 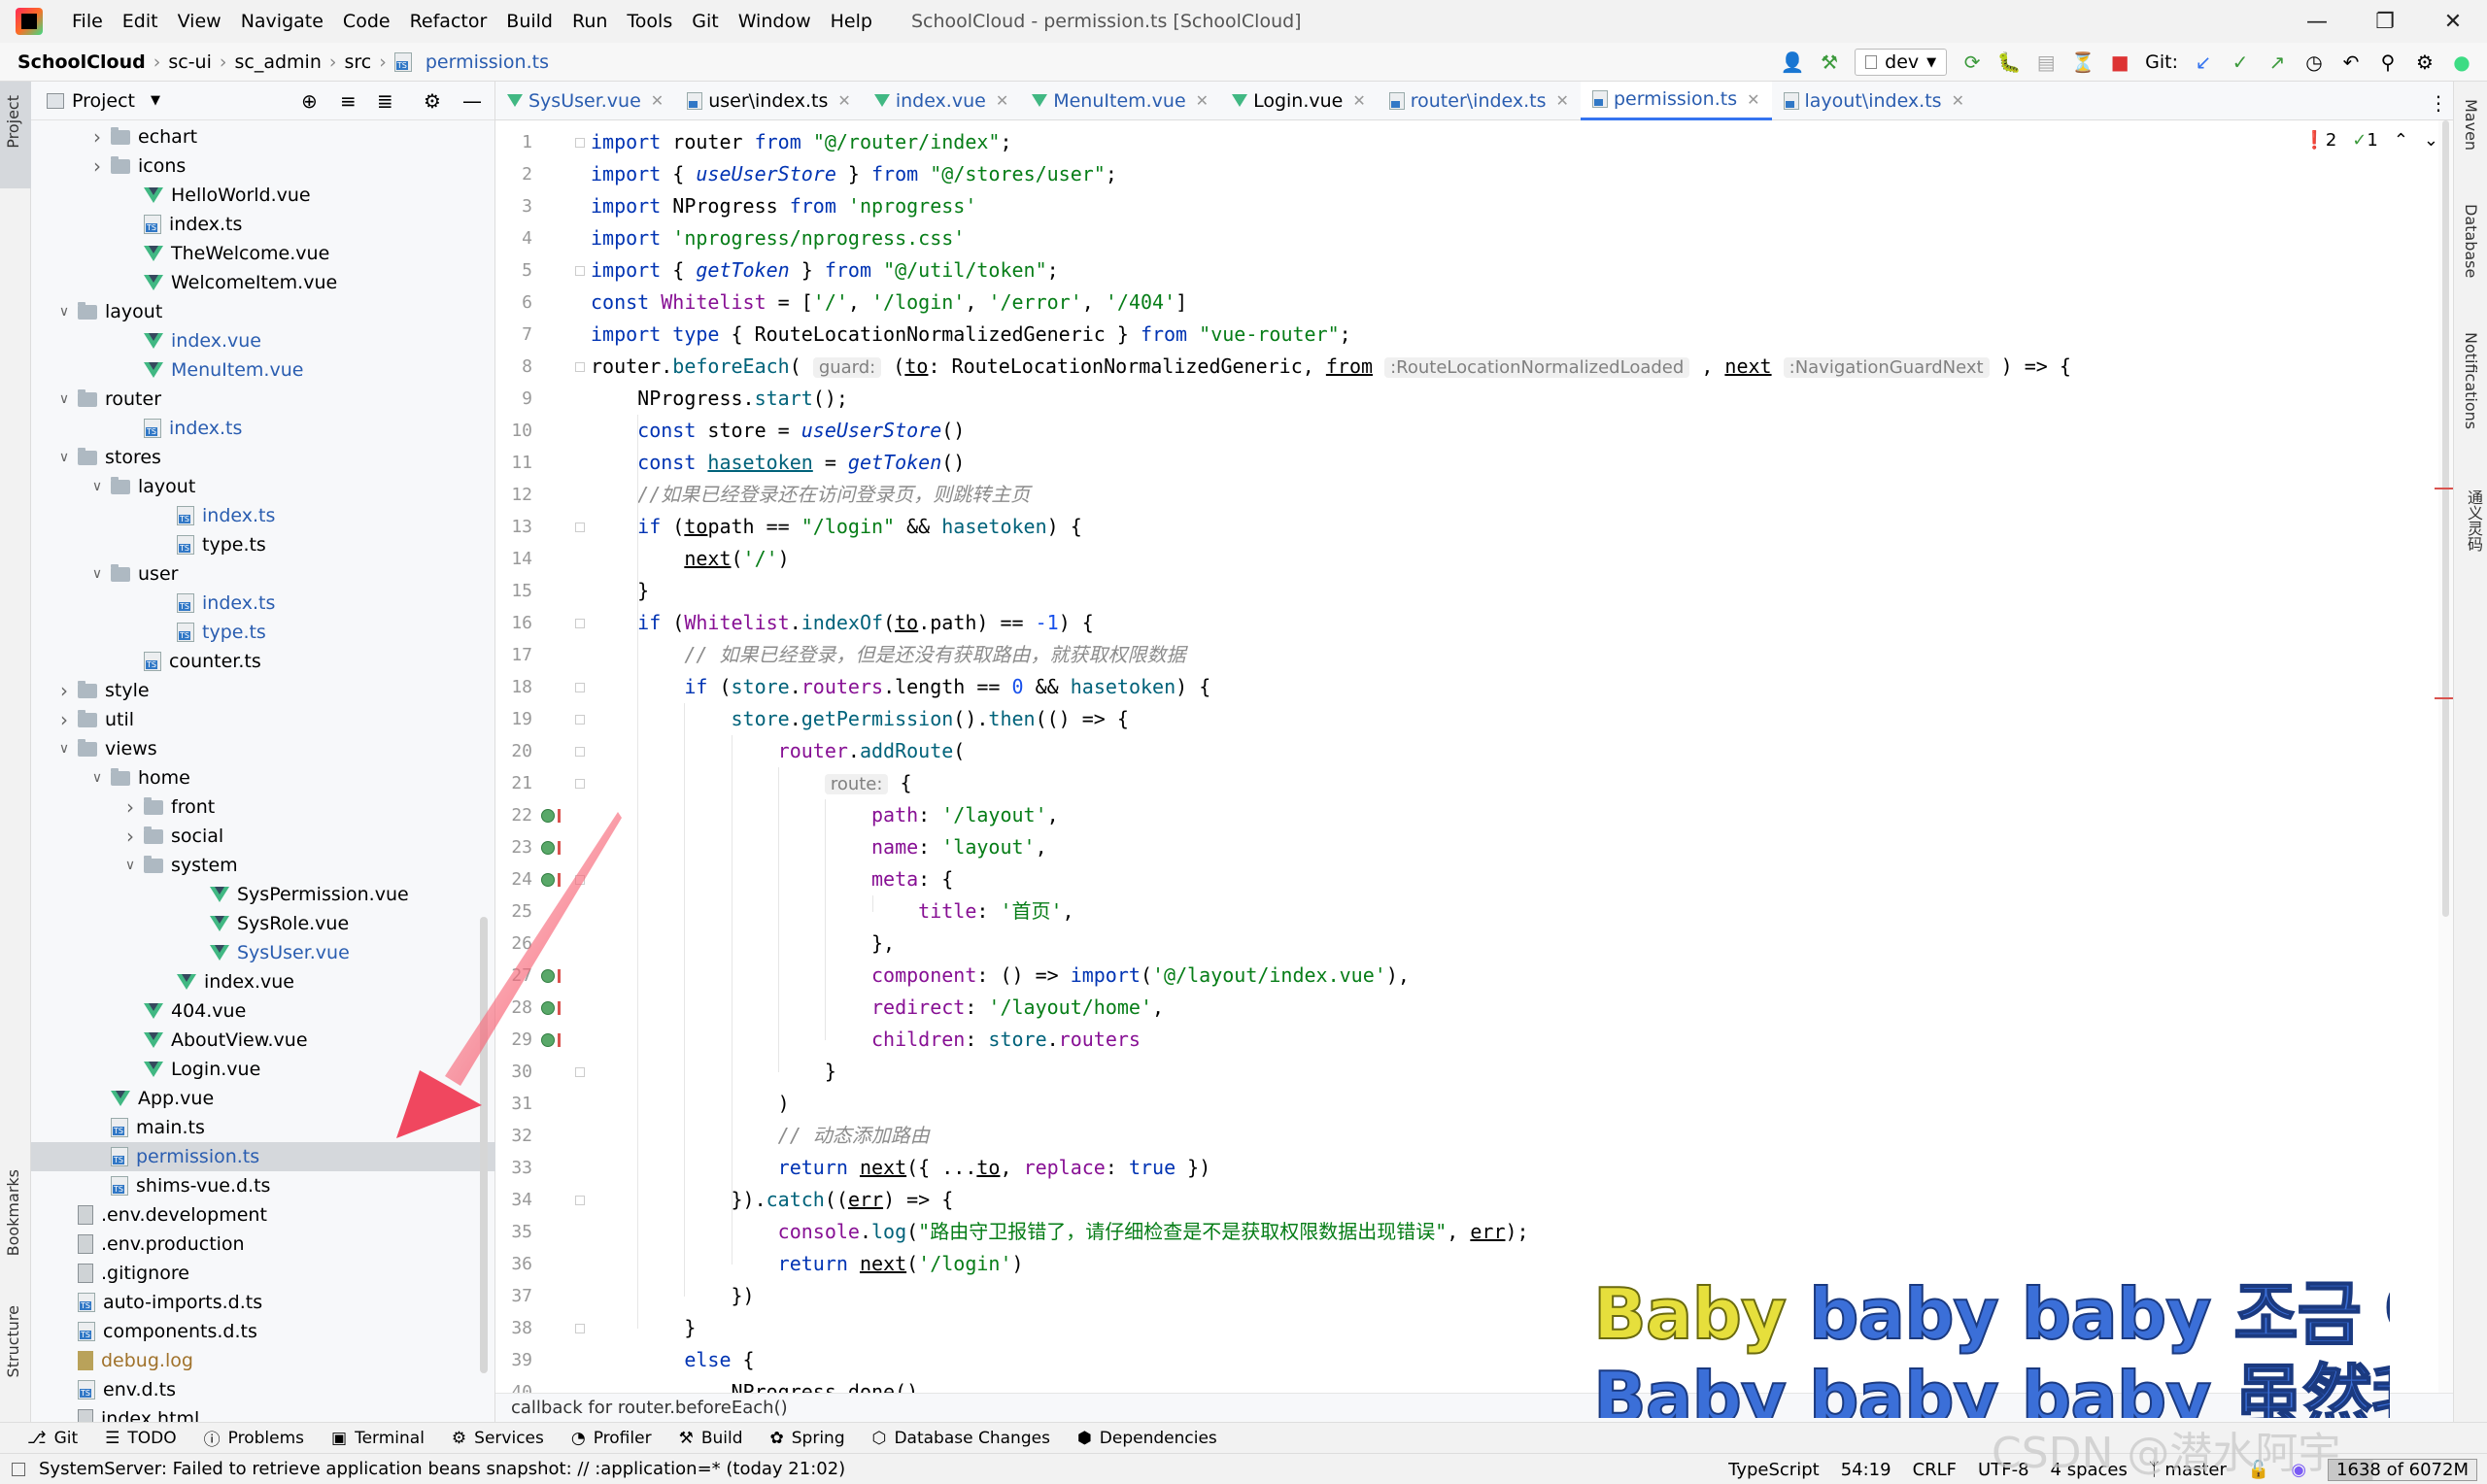 I want to click on annotation-arrow, so click(x=509, y=975).